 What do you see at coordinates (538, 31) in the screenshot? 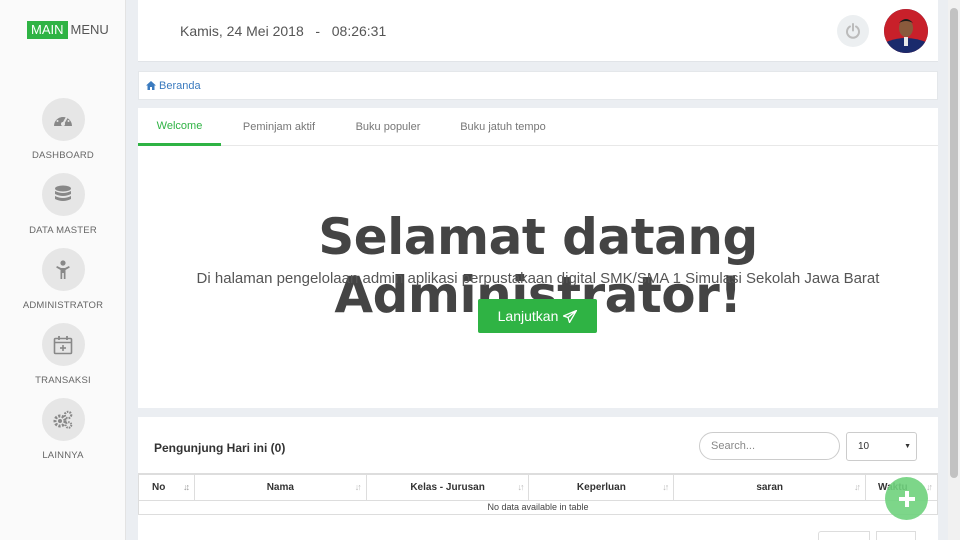
I see `top-header: Kamis, 24 Mei 2018 - 08:26:31` at bounding box center [538, 31].